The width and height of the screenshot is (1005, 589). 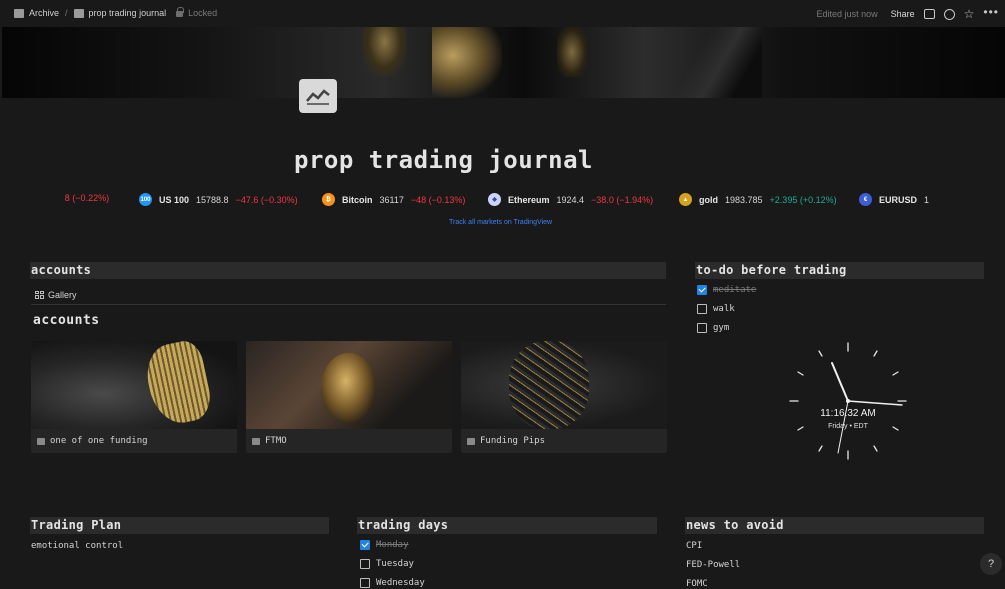 I want to click on more-options-icon: •••, so click(x=991, y=12).